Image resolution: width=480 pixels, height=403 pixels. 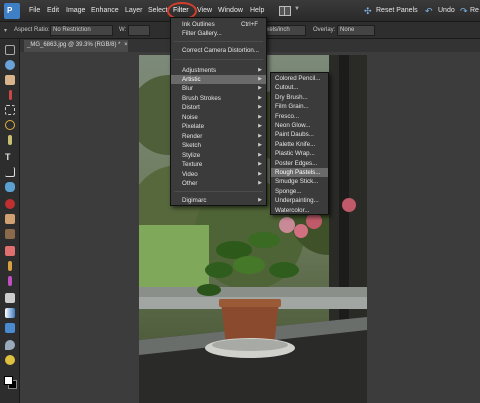 What do you see at coordinates (10, 298) in the screenshot?
I see `paint-bucket-tool-icon` at bounding box center [10, 298].